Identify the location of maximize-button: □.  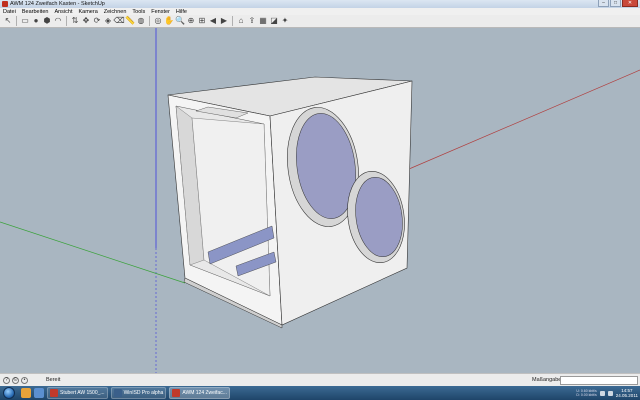
(615, 3).